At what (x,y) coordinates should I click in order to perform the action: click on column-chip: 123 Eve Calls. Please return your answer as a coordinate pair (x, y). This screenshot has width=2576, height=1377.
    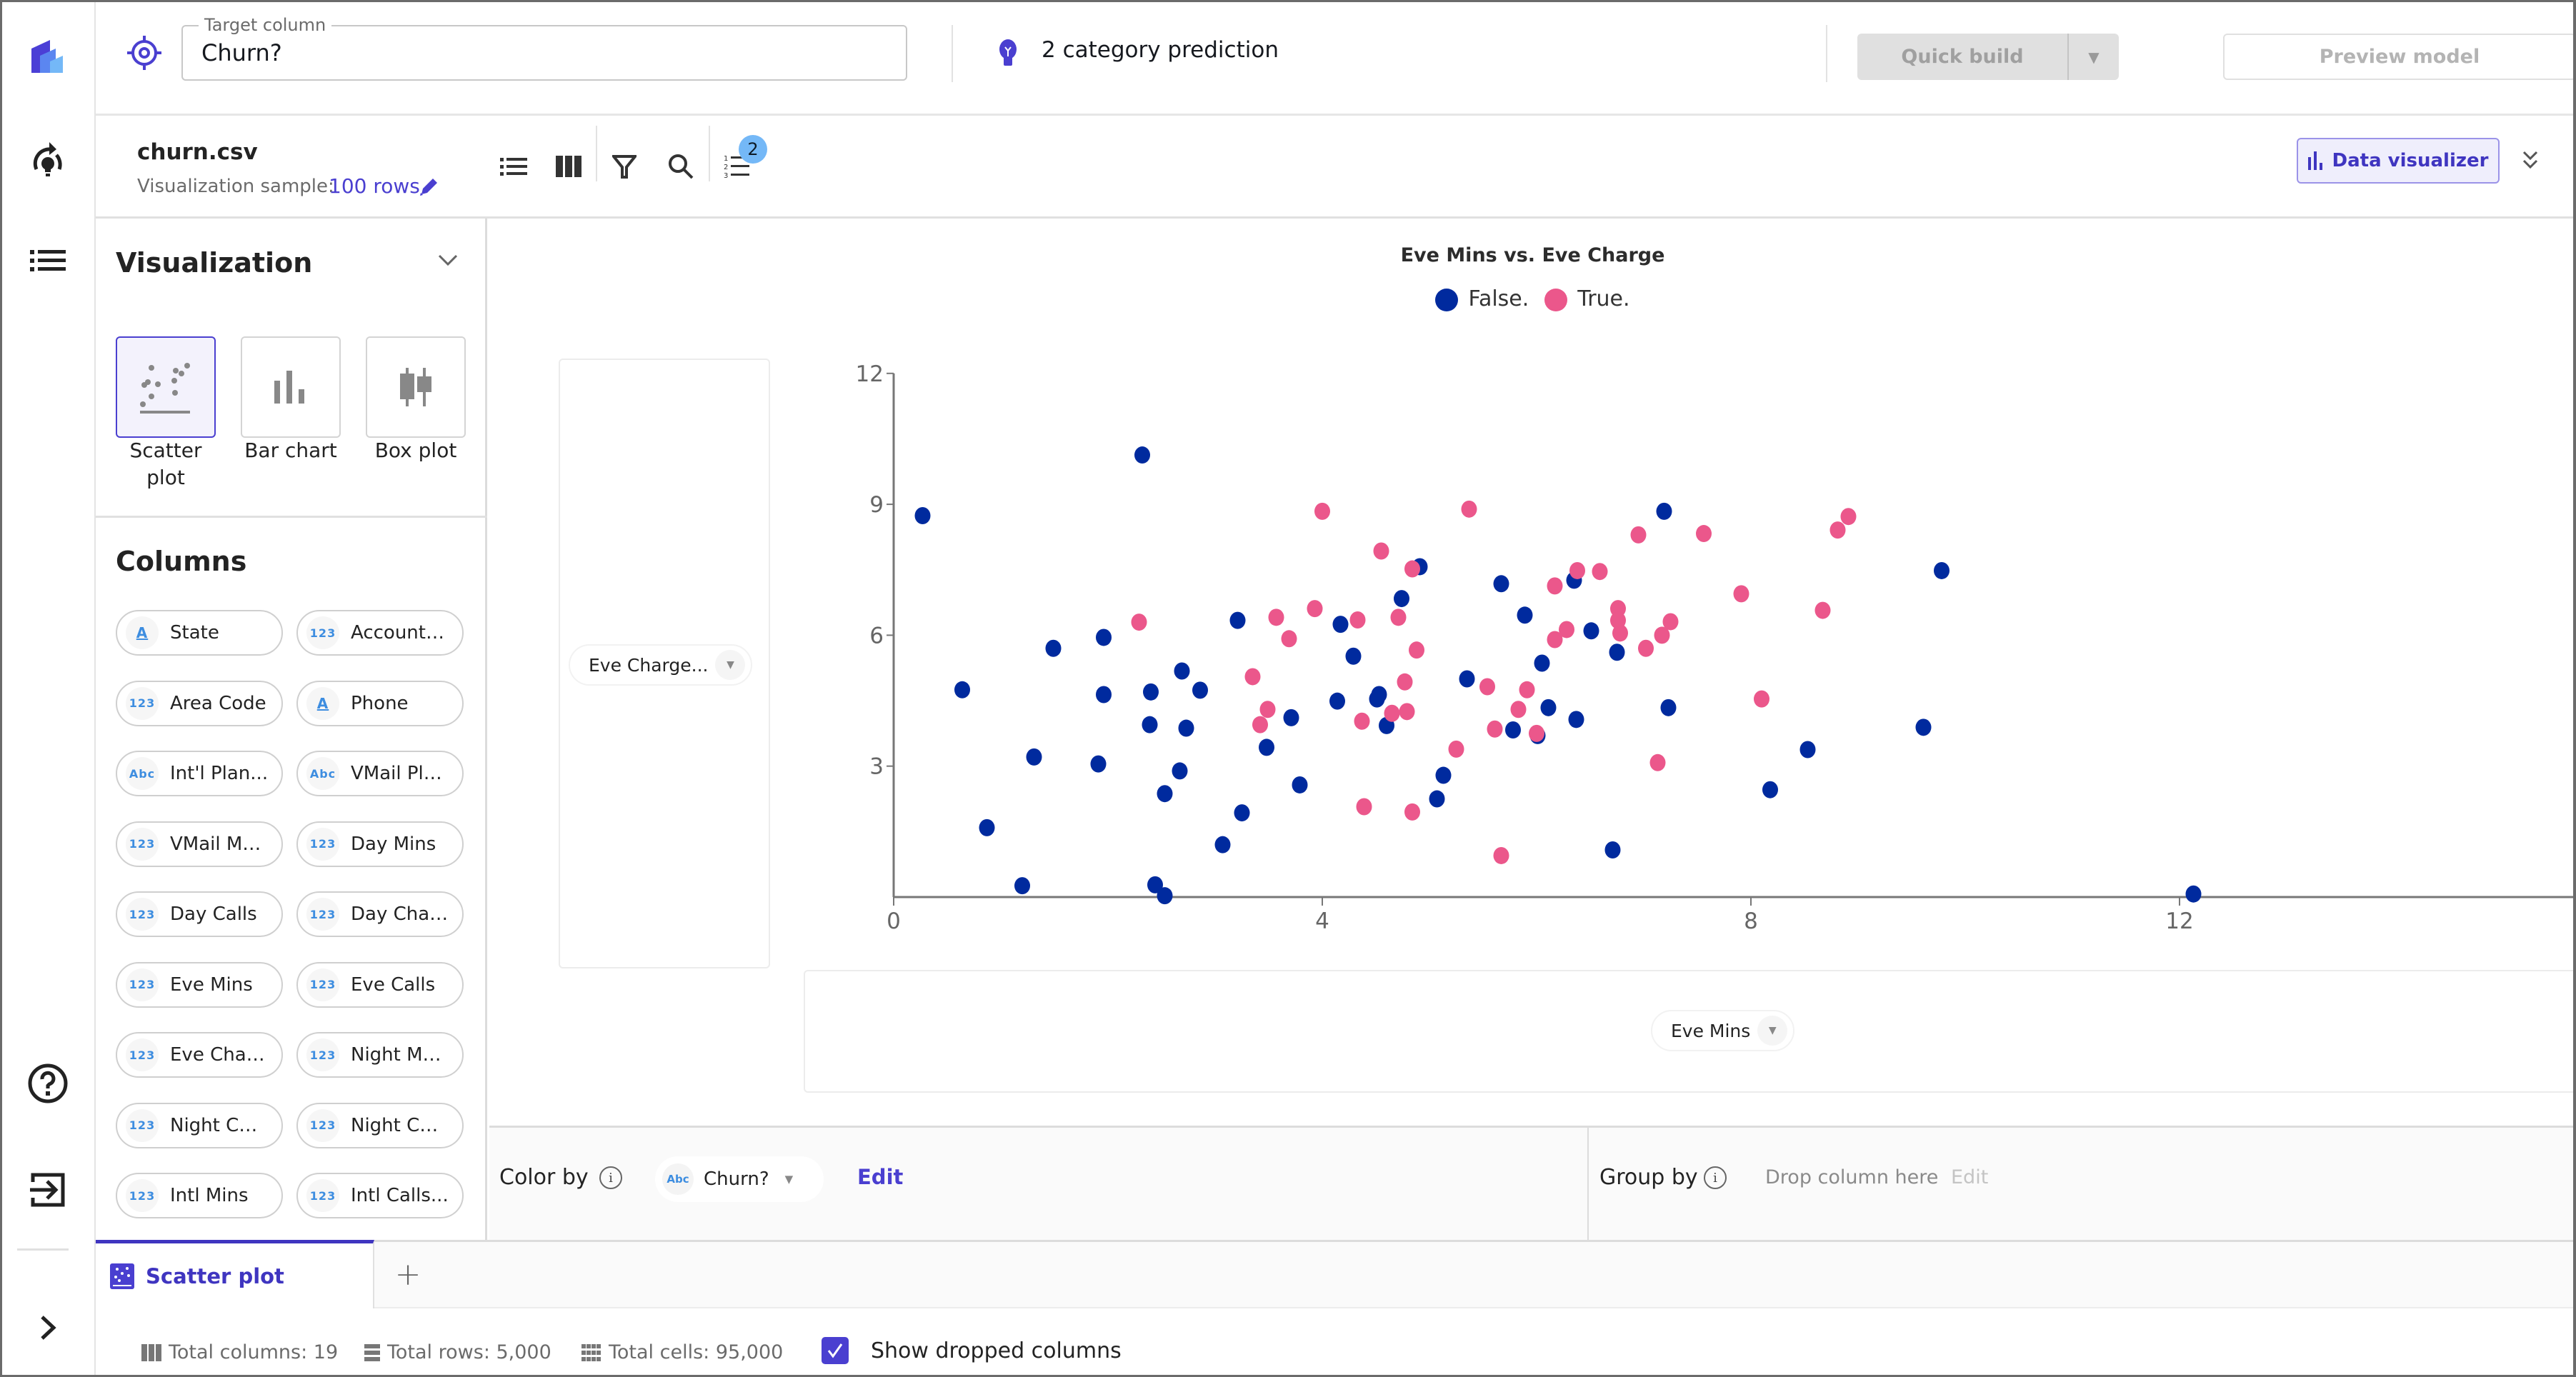
    Looking at the image, I should click on (380, 984).